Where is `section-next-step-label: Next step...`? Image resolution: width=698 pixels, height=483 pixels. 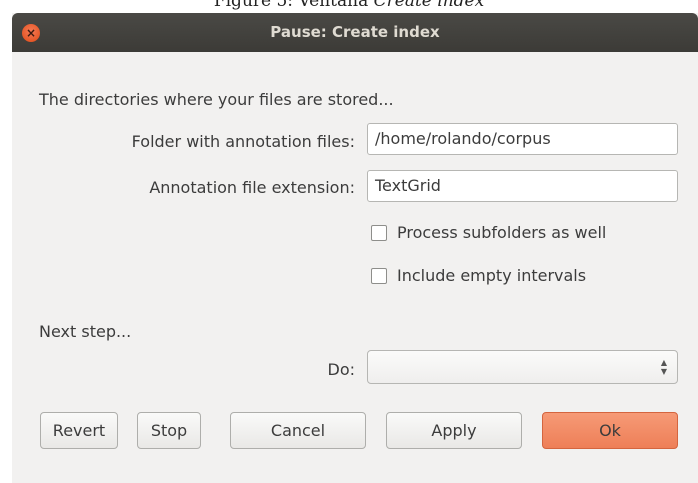
section-next-step-label: Next step... is located at coordinates (85, 331).